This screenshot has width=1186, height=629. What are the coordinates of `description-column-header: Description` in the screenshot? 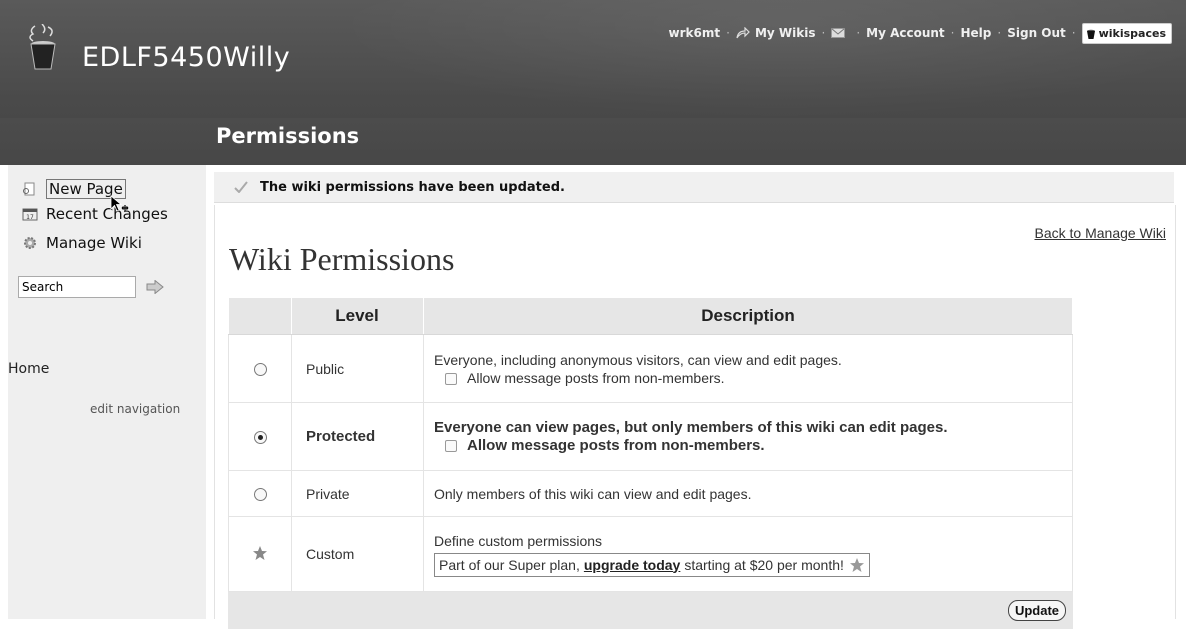 It's located at (748, 316).